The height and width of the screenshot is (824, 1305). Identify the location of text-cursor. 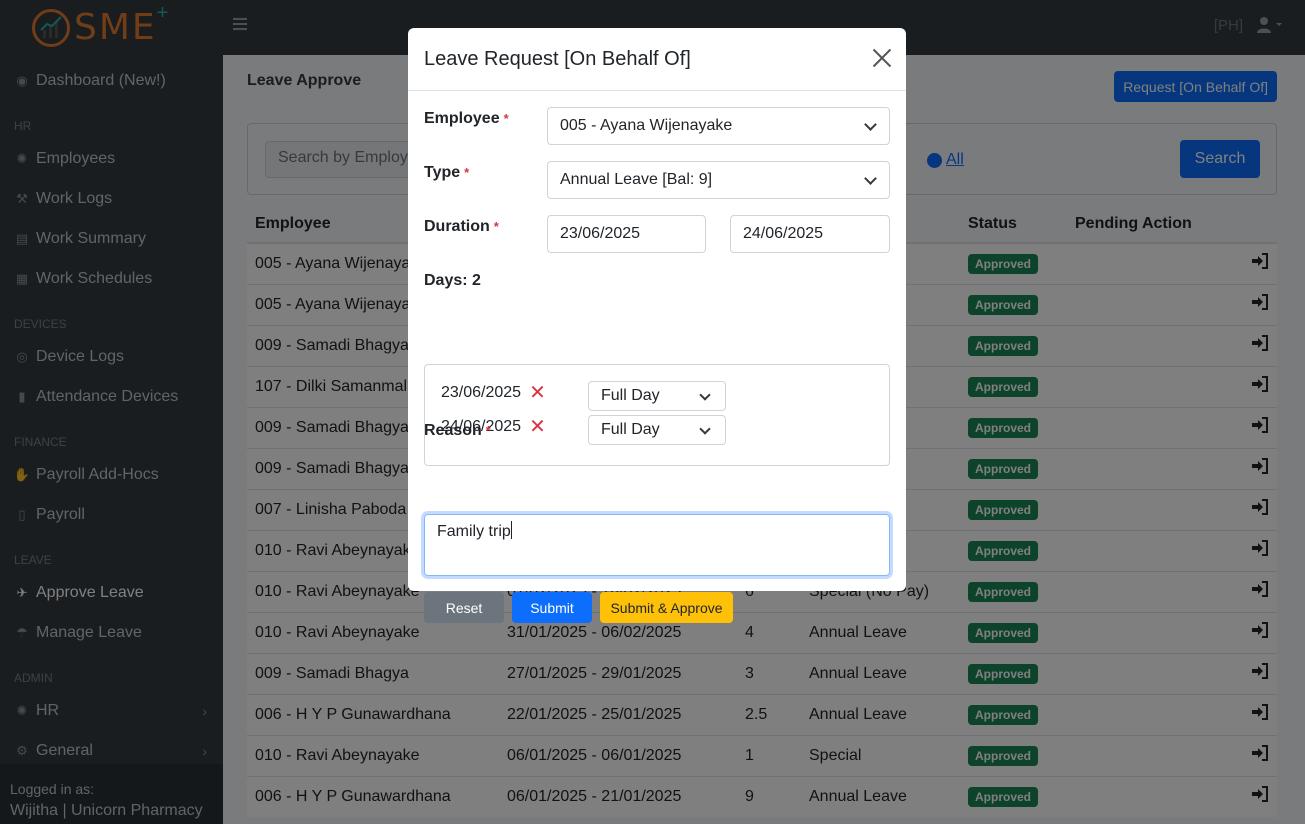
(511, 530).